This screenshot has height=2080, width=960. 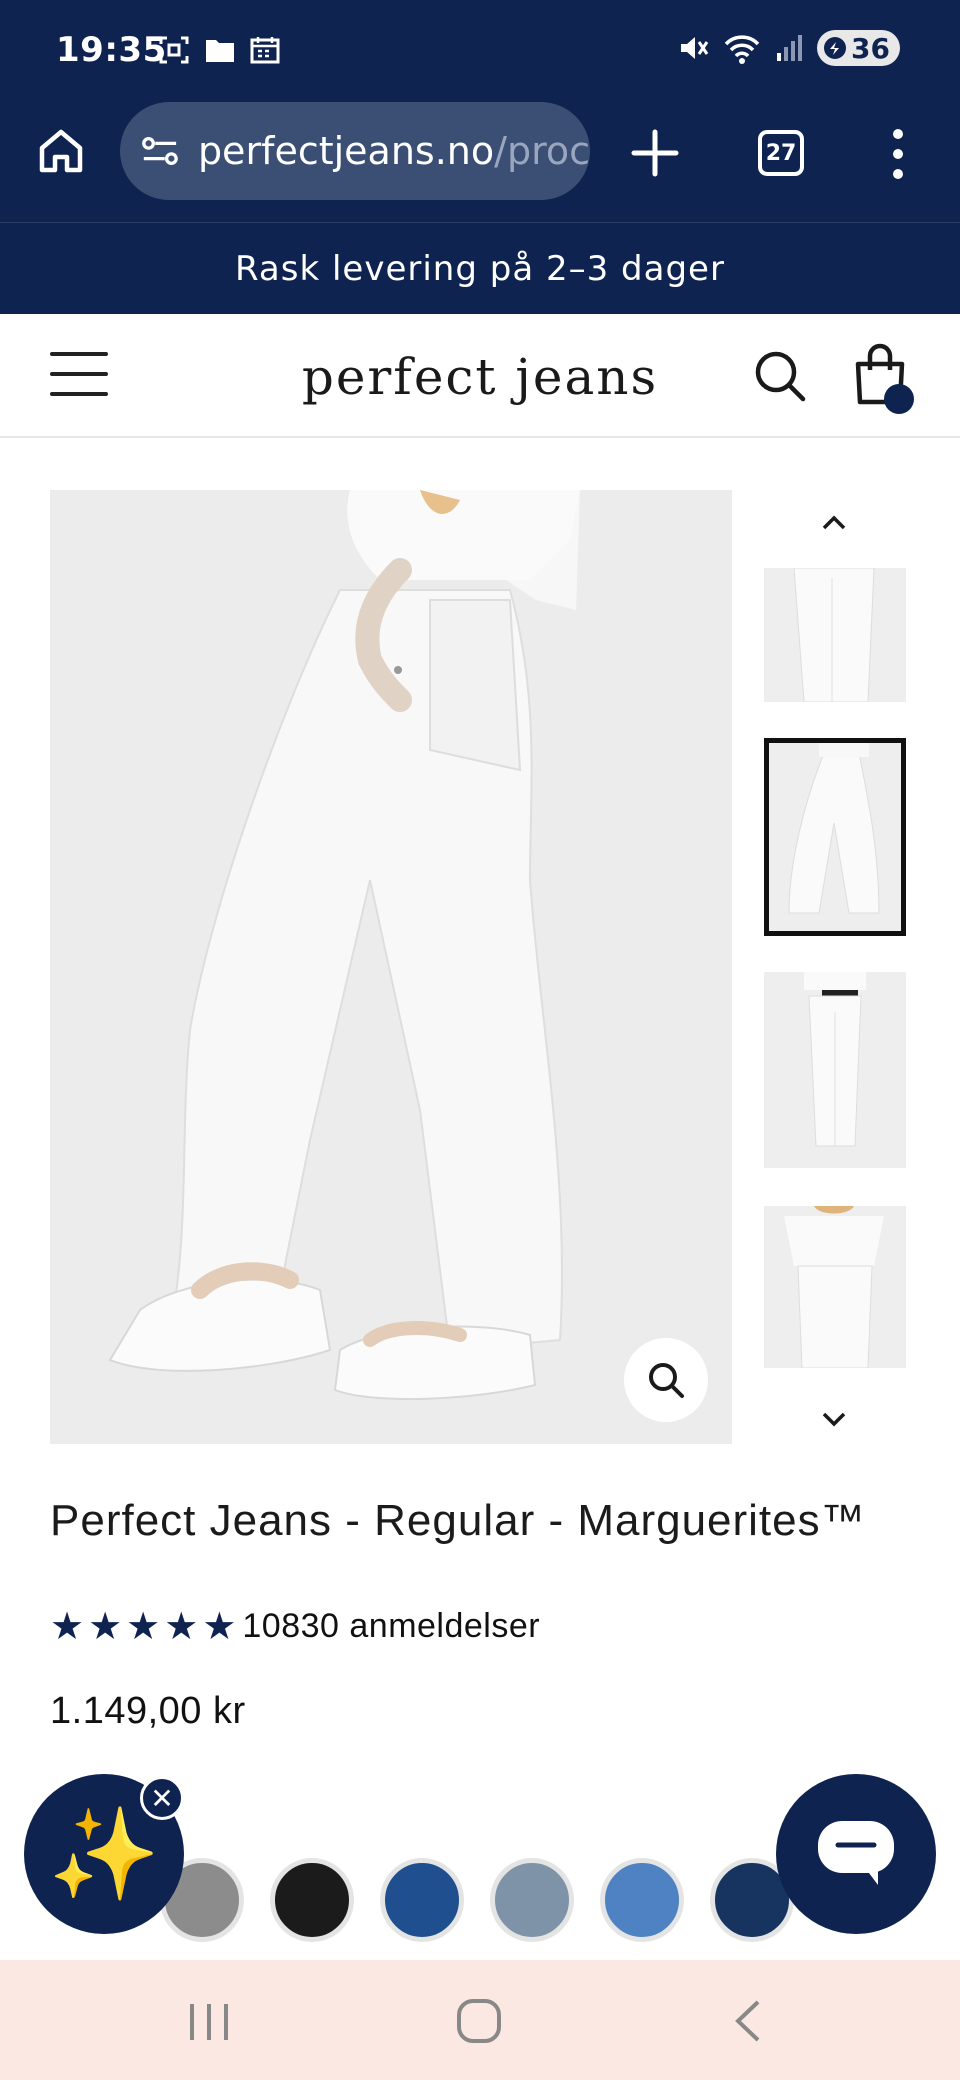 I want to click on site-logo: perfect jeans, so click(x=480, y=377).